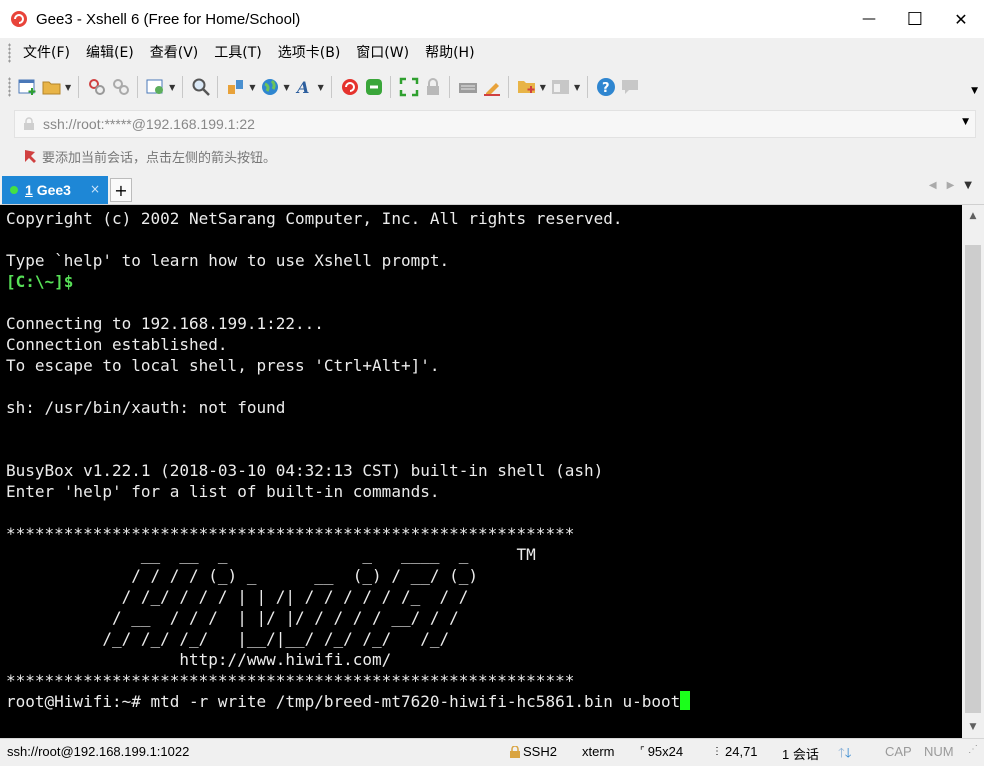 Image resolution: width=984 pixels, height=766 pixels. I want to click on help-button: ?, so click(606, 87).